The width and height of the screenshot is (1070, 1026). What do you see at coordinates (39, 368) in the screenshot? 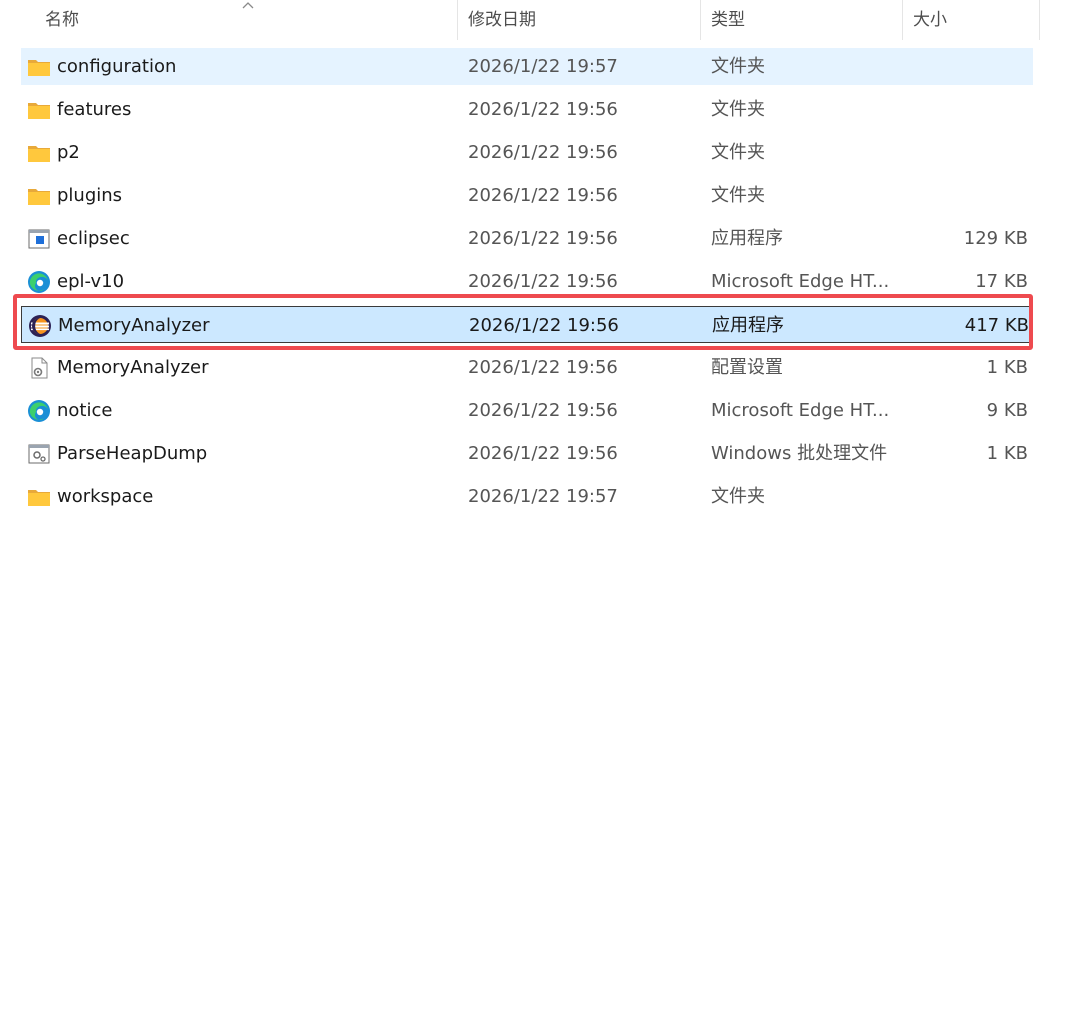
I see `config-file-icon` at bounding box center [39, 368].